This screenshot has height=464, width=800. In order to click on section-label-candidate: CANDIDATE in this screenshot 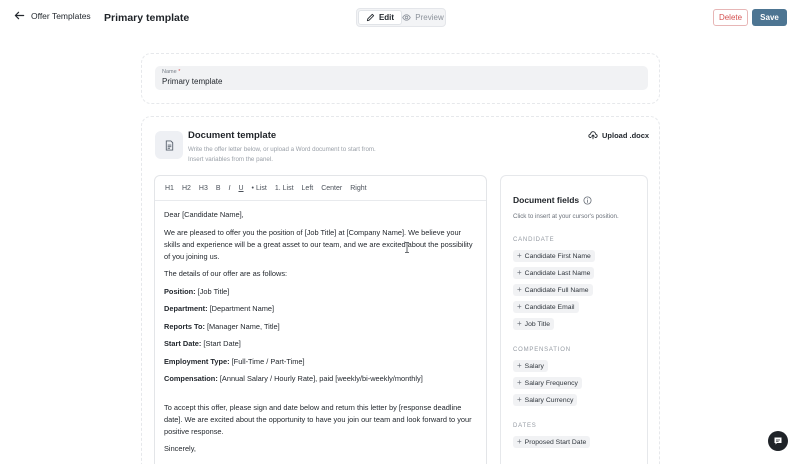, I will do `click(534, 240)`.